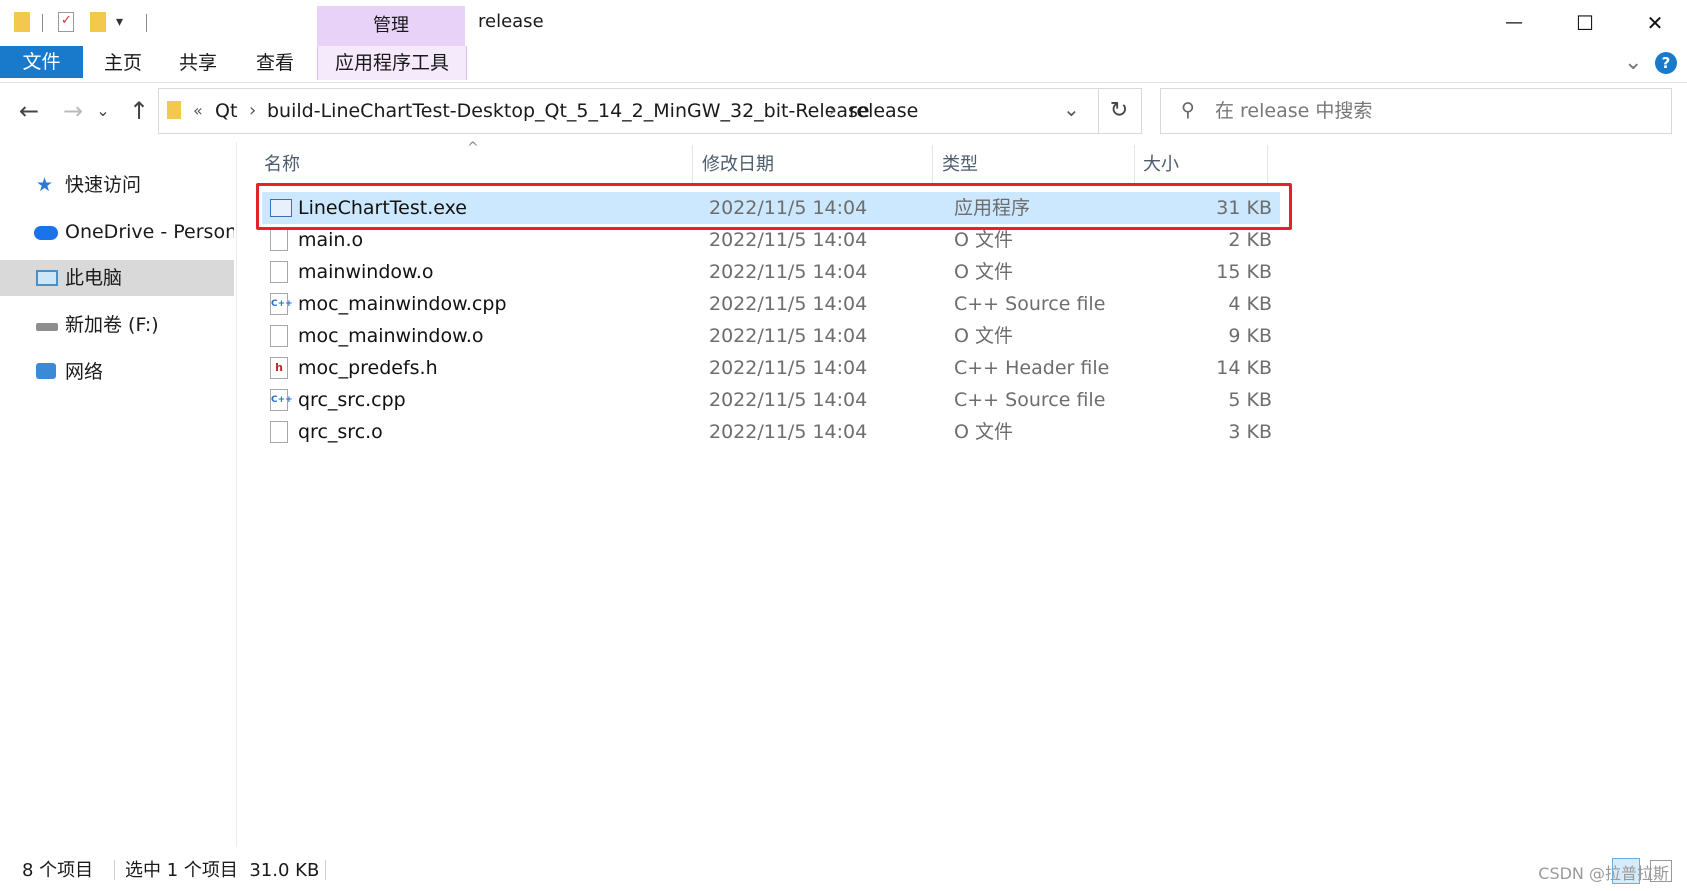 Image resolution: width=1687 pixels, height=891 pixels. I want to click on file-size: 9 KB, so click(1250, 336).